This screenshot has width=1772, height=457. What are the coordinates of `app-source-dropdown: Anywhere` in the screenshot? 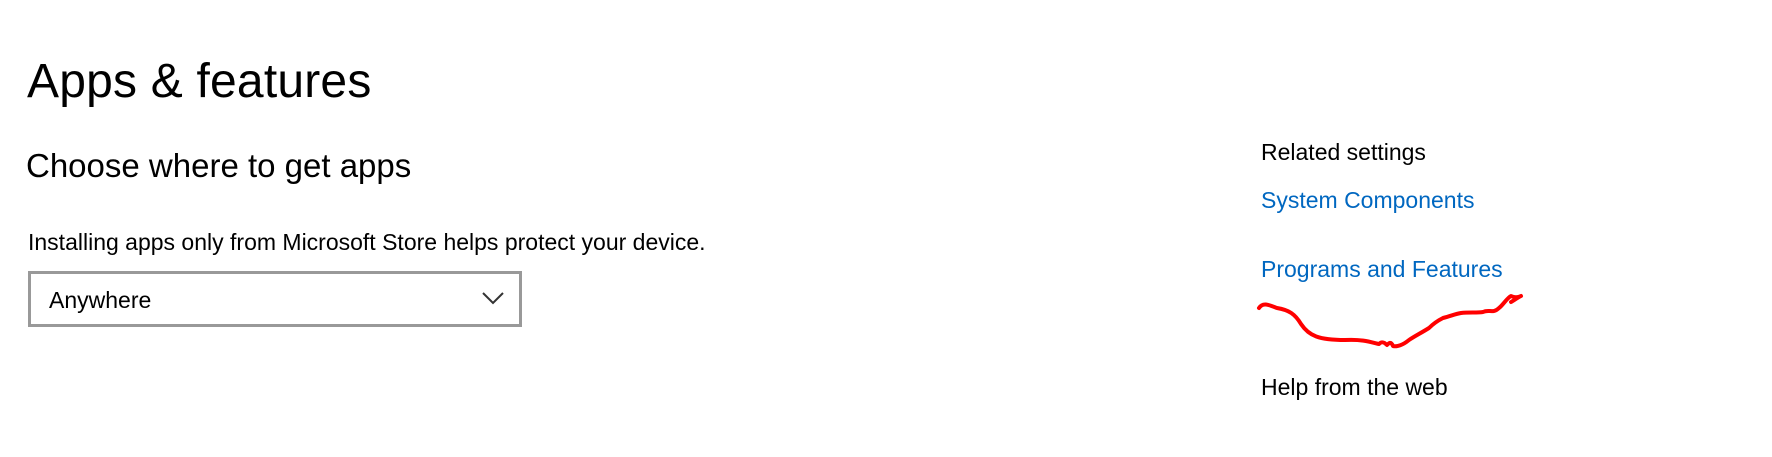 It's located at (275, 299).